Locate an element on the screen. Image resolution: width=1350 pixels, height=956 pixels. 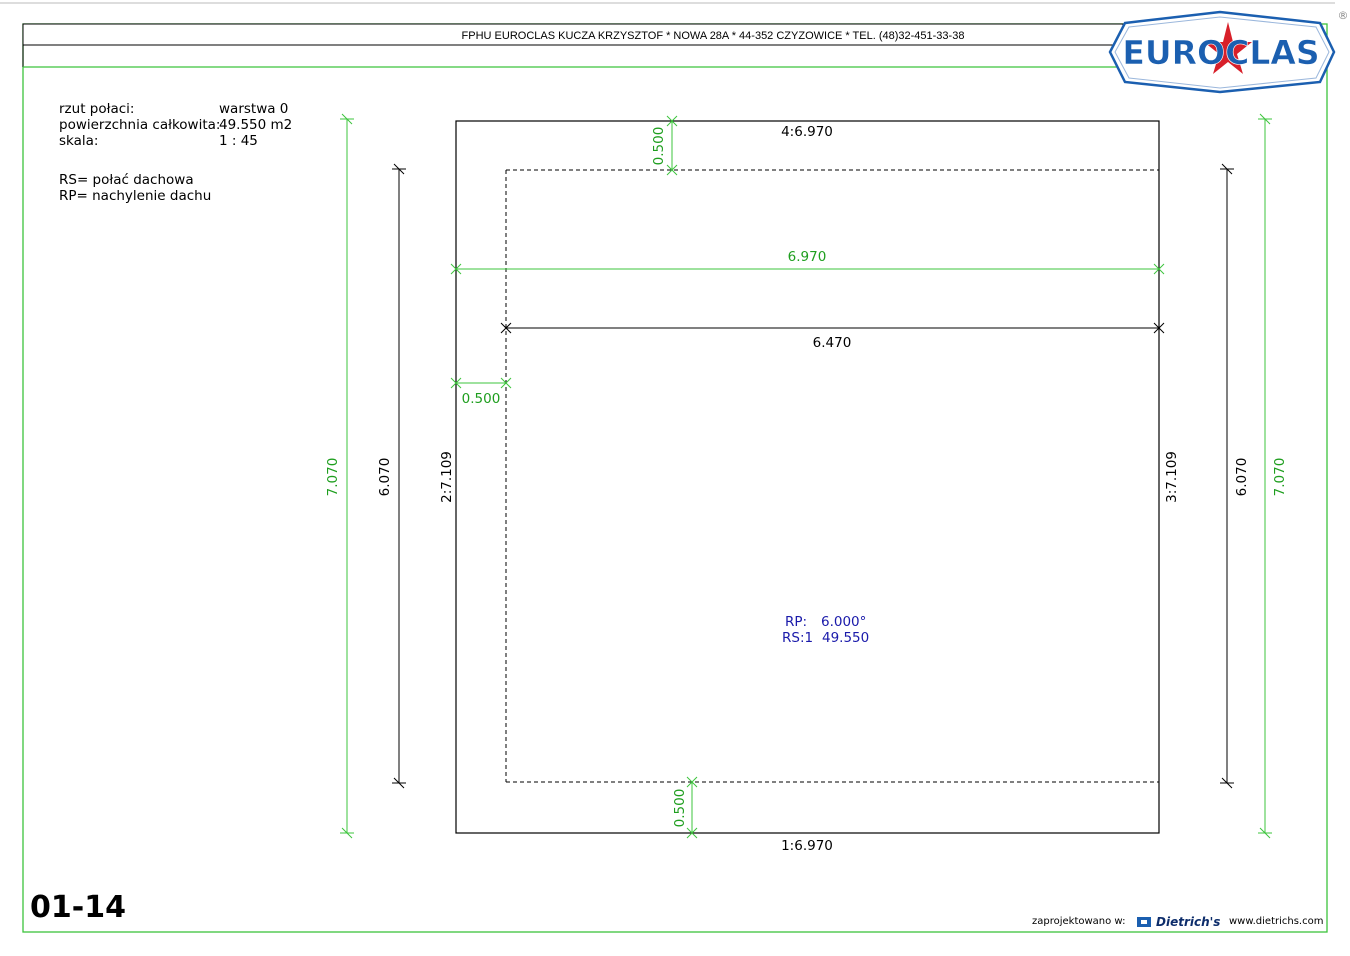
dim-height-inner-left-label: 6.070 is located at coordinates (385, 477).